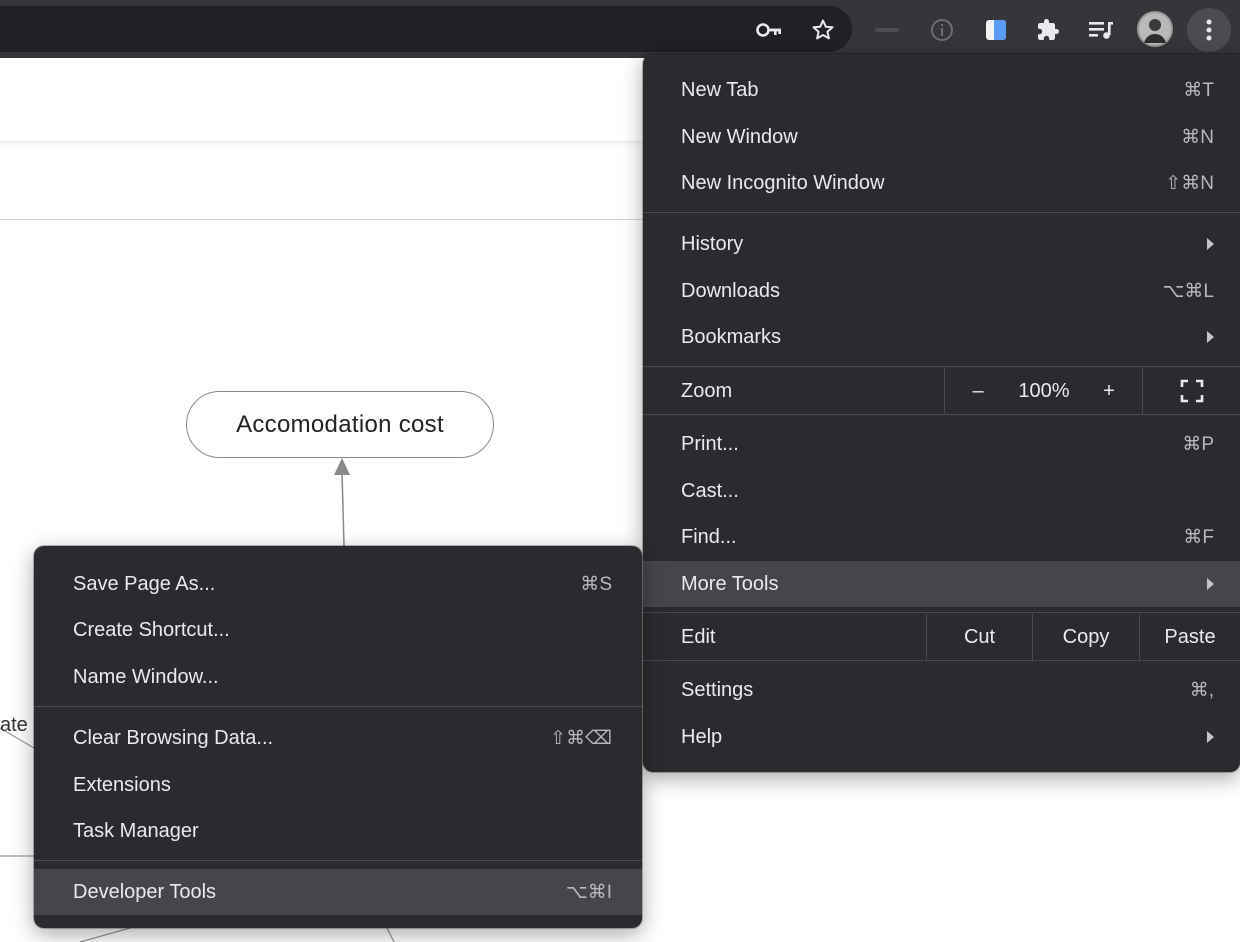  I want to click on menu-item-downloads: Downloads ⌥⌘L, so click(941, 291).